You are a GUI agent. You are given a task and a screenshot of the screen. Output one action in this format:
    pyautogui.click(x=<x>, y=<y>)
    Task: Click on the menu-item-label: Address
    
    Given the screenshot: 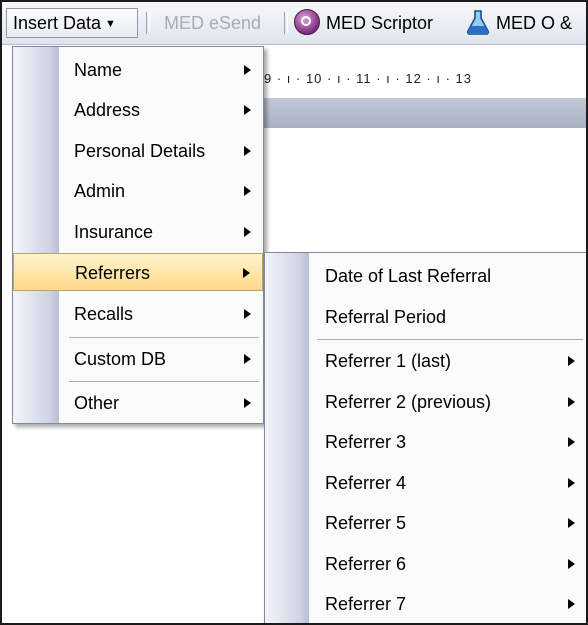 What is the action you would take?
    pyautogui.click(x=107, y=110)
    